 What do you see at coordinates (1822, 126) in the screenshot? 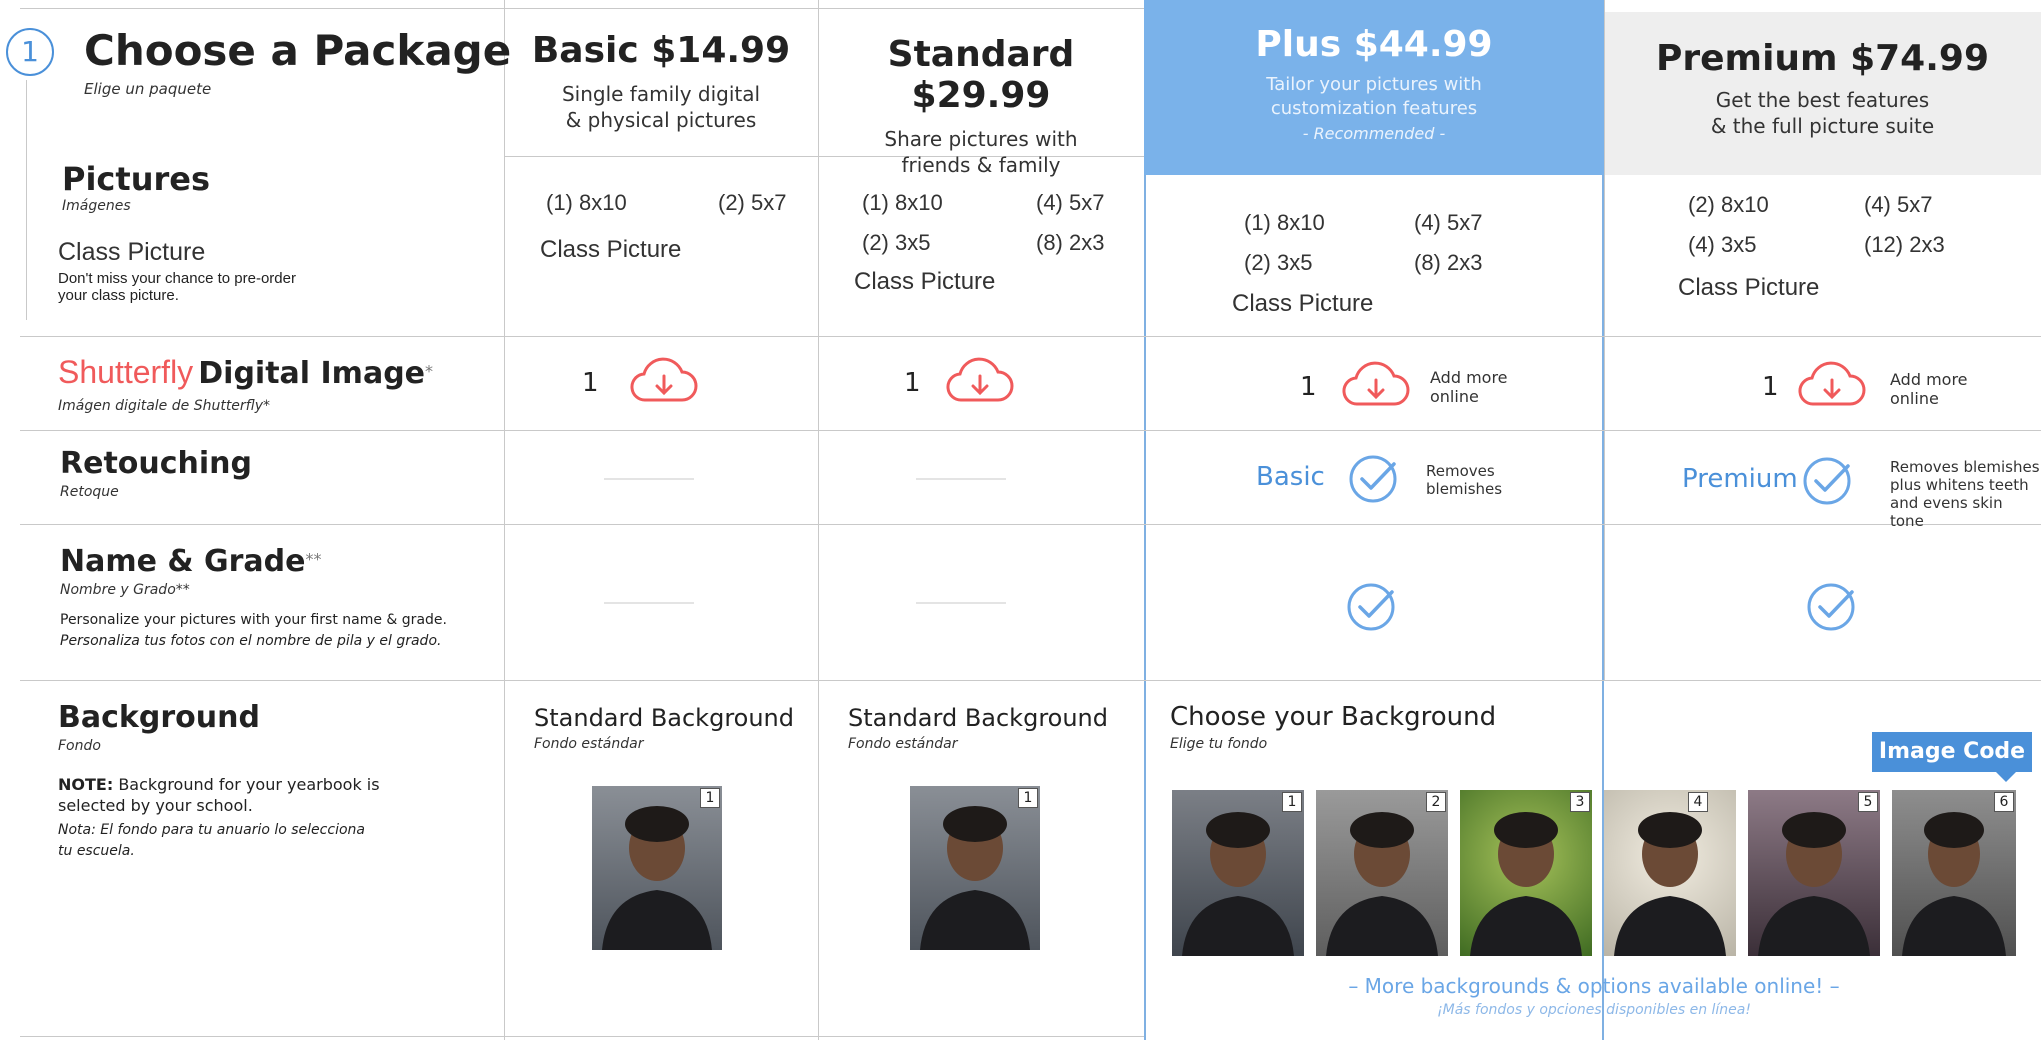
I see `package-desc: & the full picture suite` at bounding box center [1822, 126].